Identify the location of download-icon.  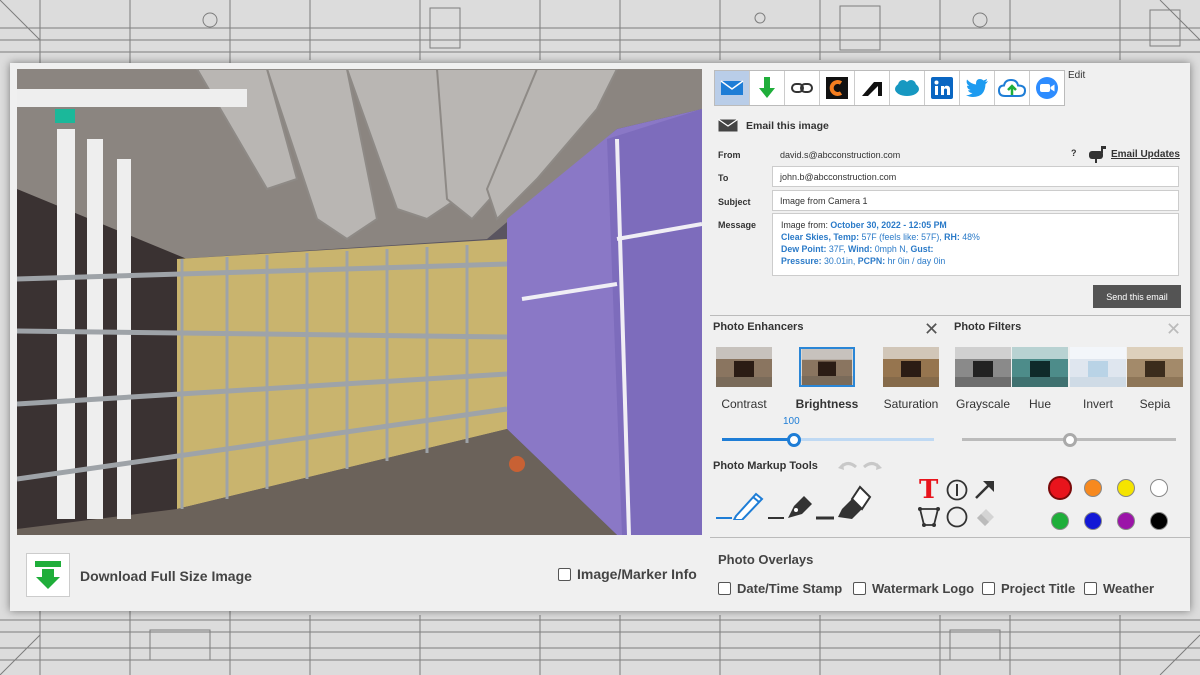
(767, 87).